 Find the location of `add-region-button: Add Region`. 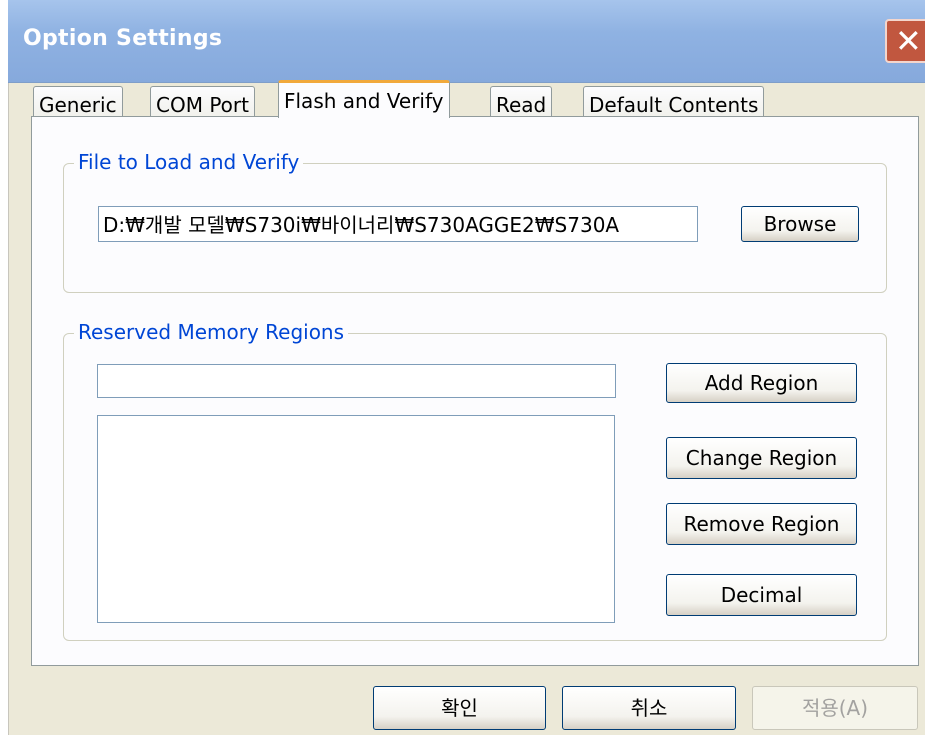

add-region-button: Add Region is located at coordinates (761, 383).